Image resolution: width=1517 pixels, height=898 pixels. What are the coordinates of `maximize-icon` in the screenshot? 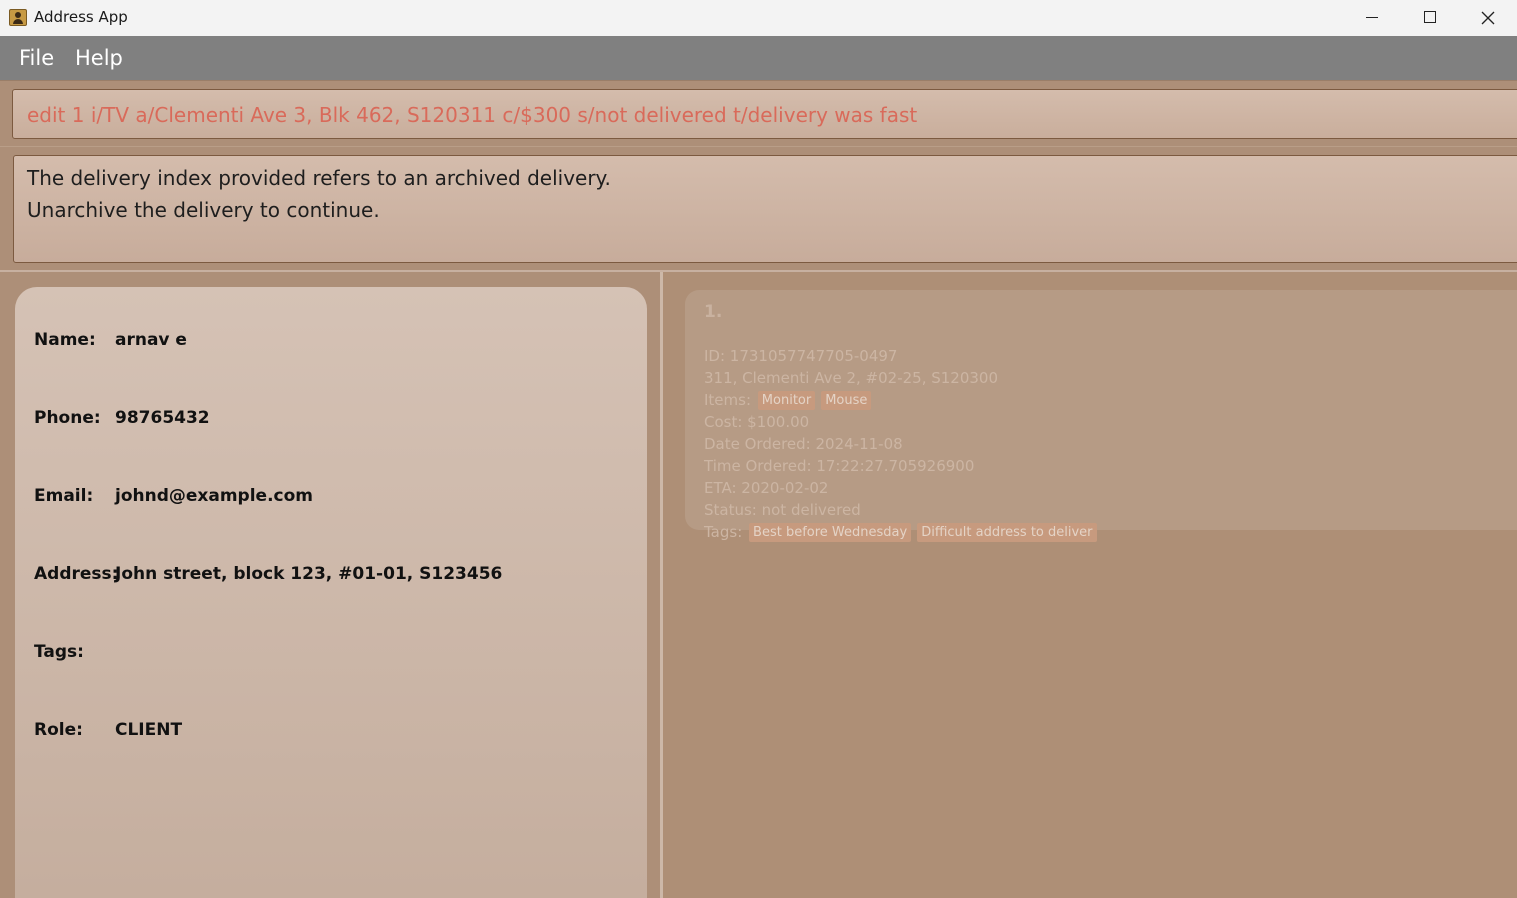 It's located at (1430, 17).